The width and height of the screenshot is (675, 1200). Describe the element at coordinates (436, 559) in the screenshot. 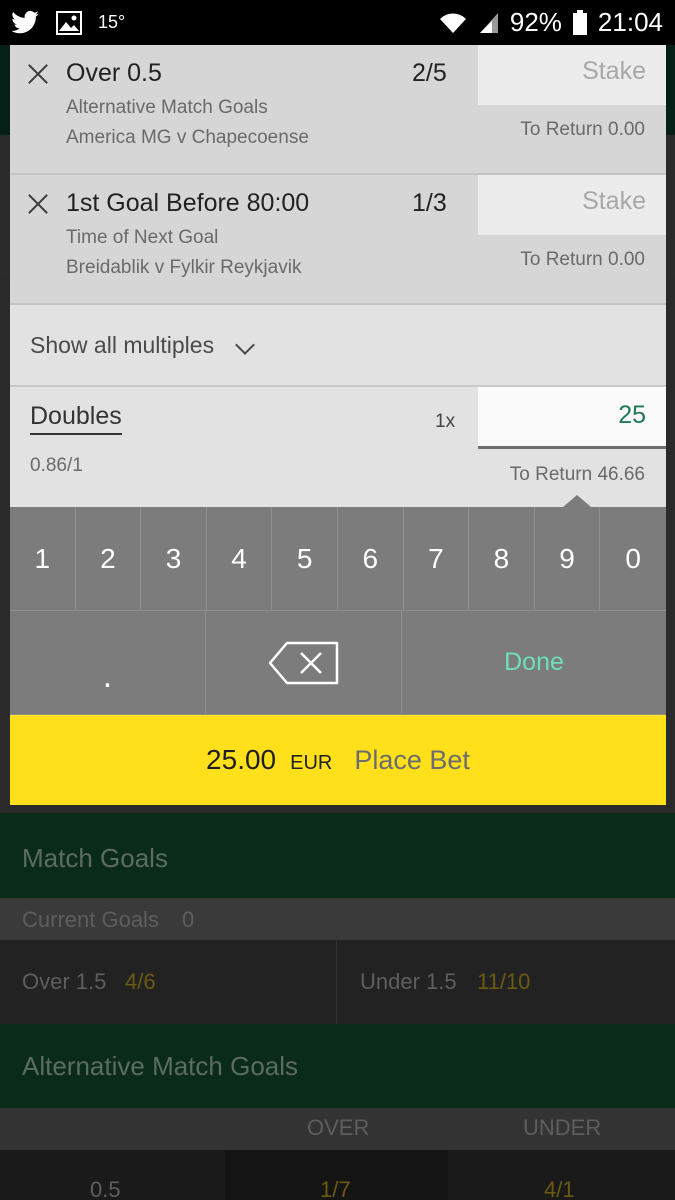

I see `key-7: 7` at that location.